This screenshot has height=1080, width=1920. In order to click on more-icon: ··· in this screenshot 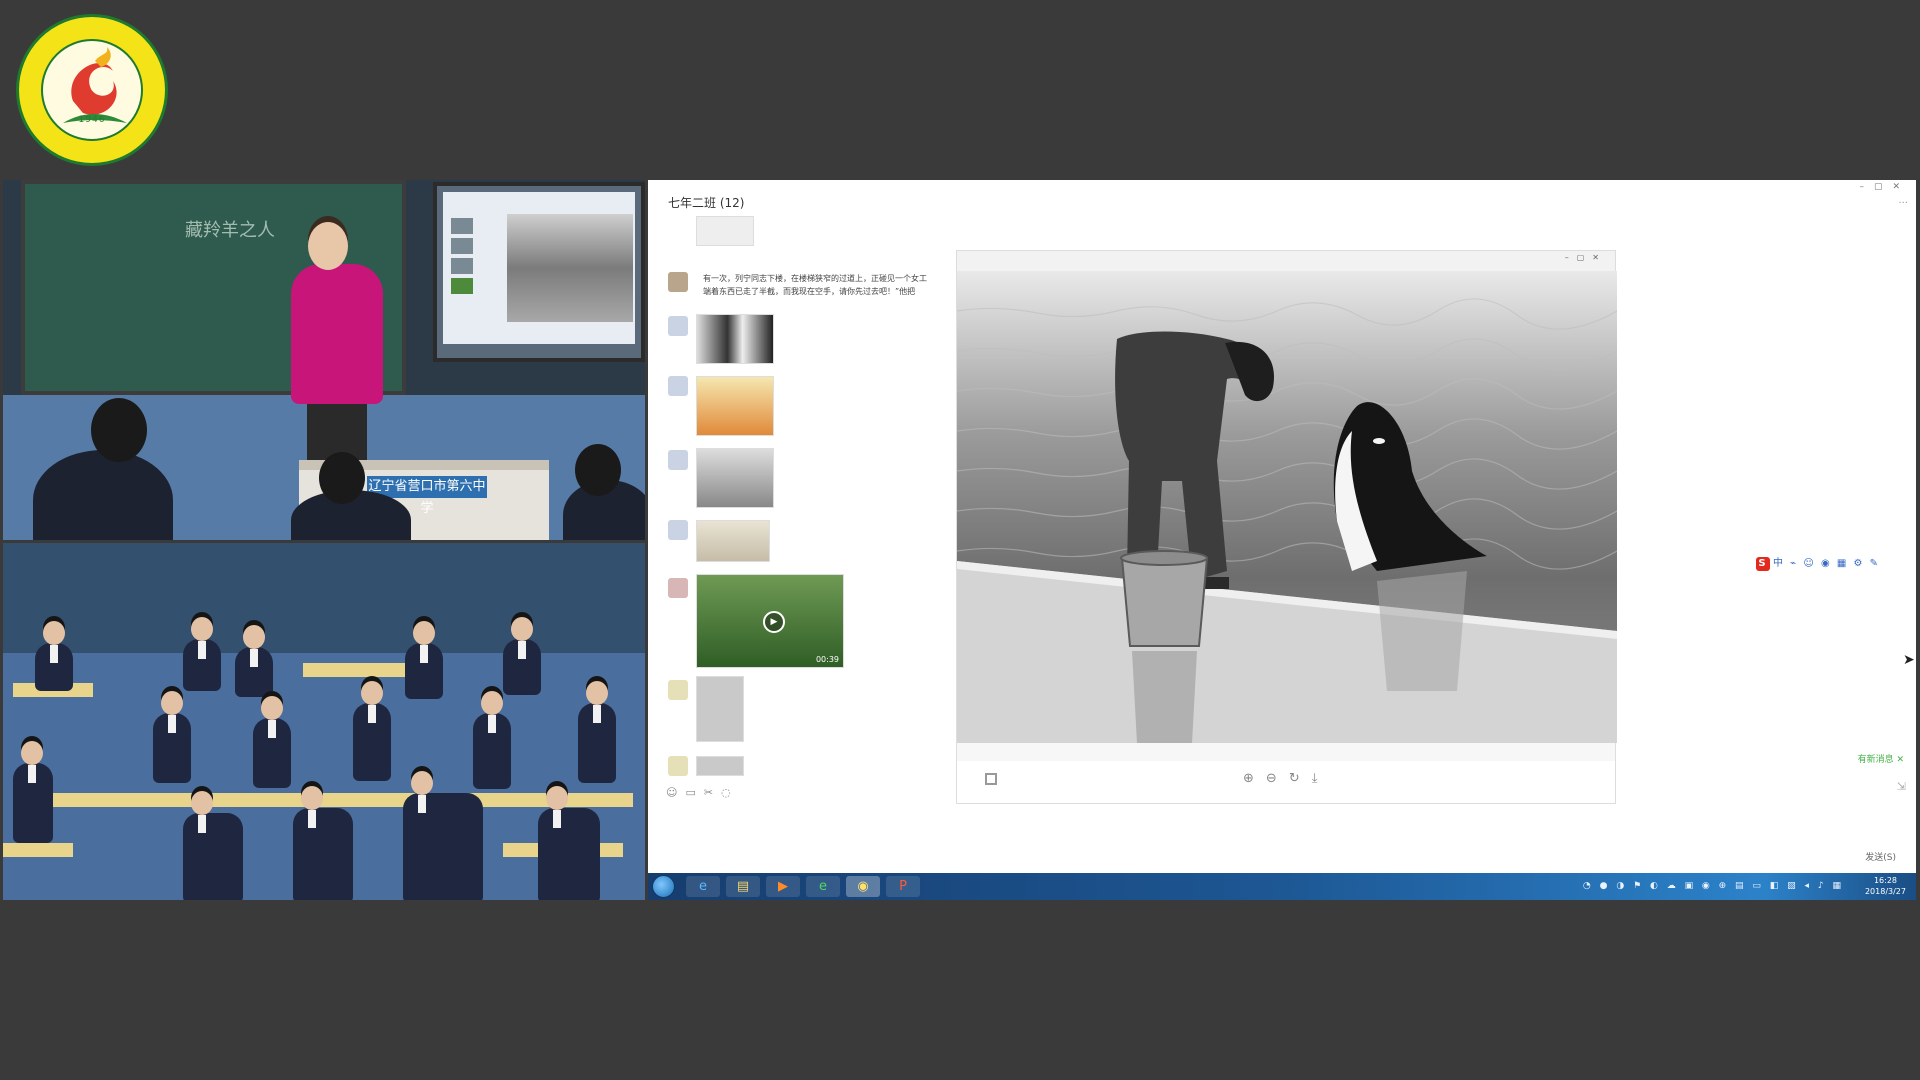, I will do `click(1903, 203)`.